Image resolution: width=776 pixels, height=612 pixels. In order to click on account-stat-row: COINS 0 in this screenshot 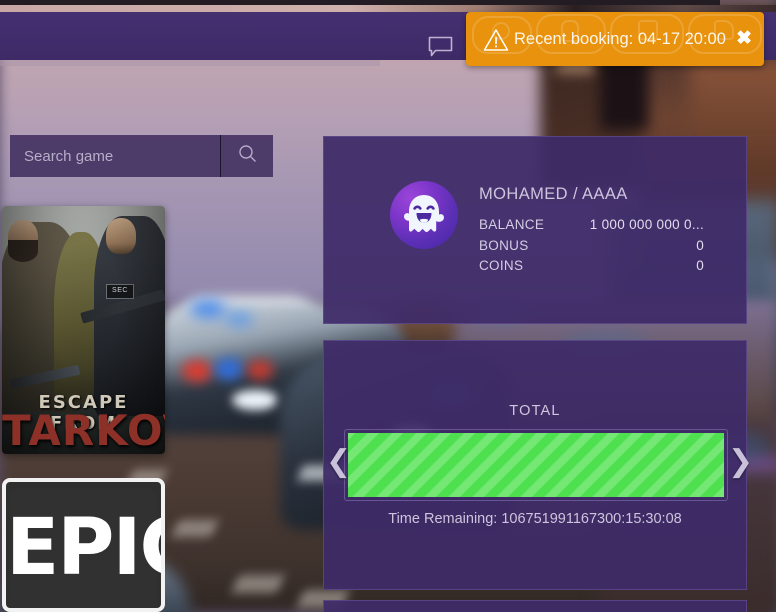, I will do `click(591, 266)`.